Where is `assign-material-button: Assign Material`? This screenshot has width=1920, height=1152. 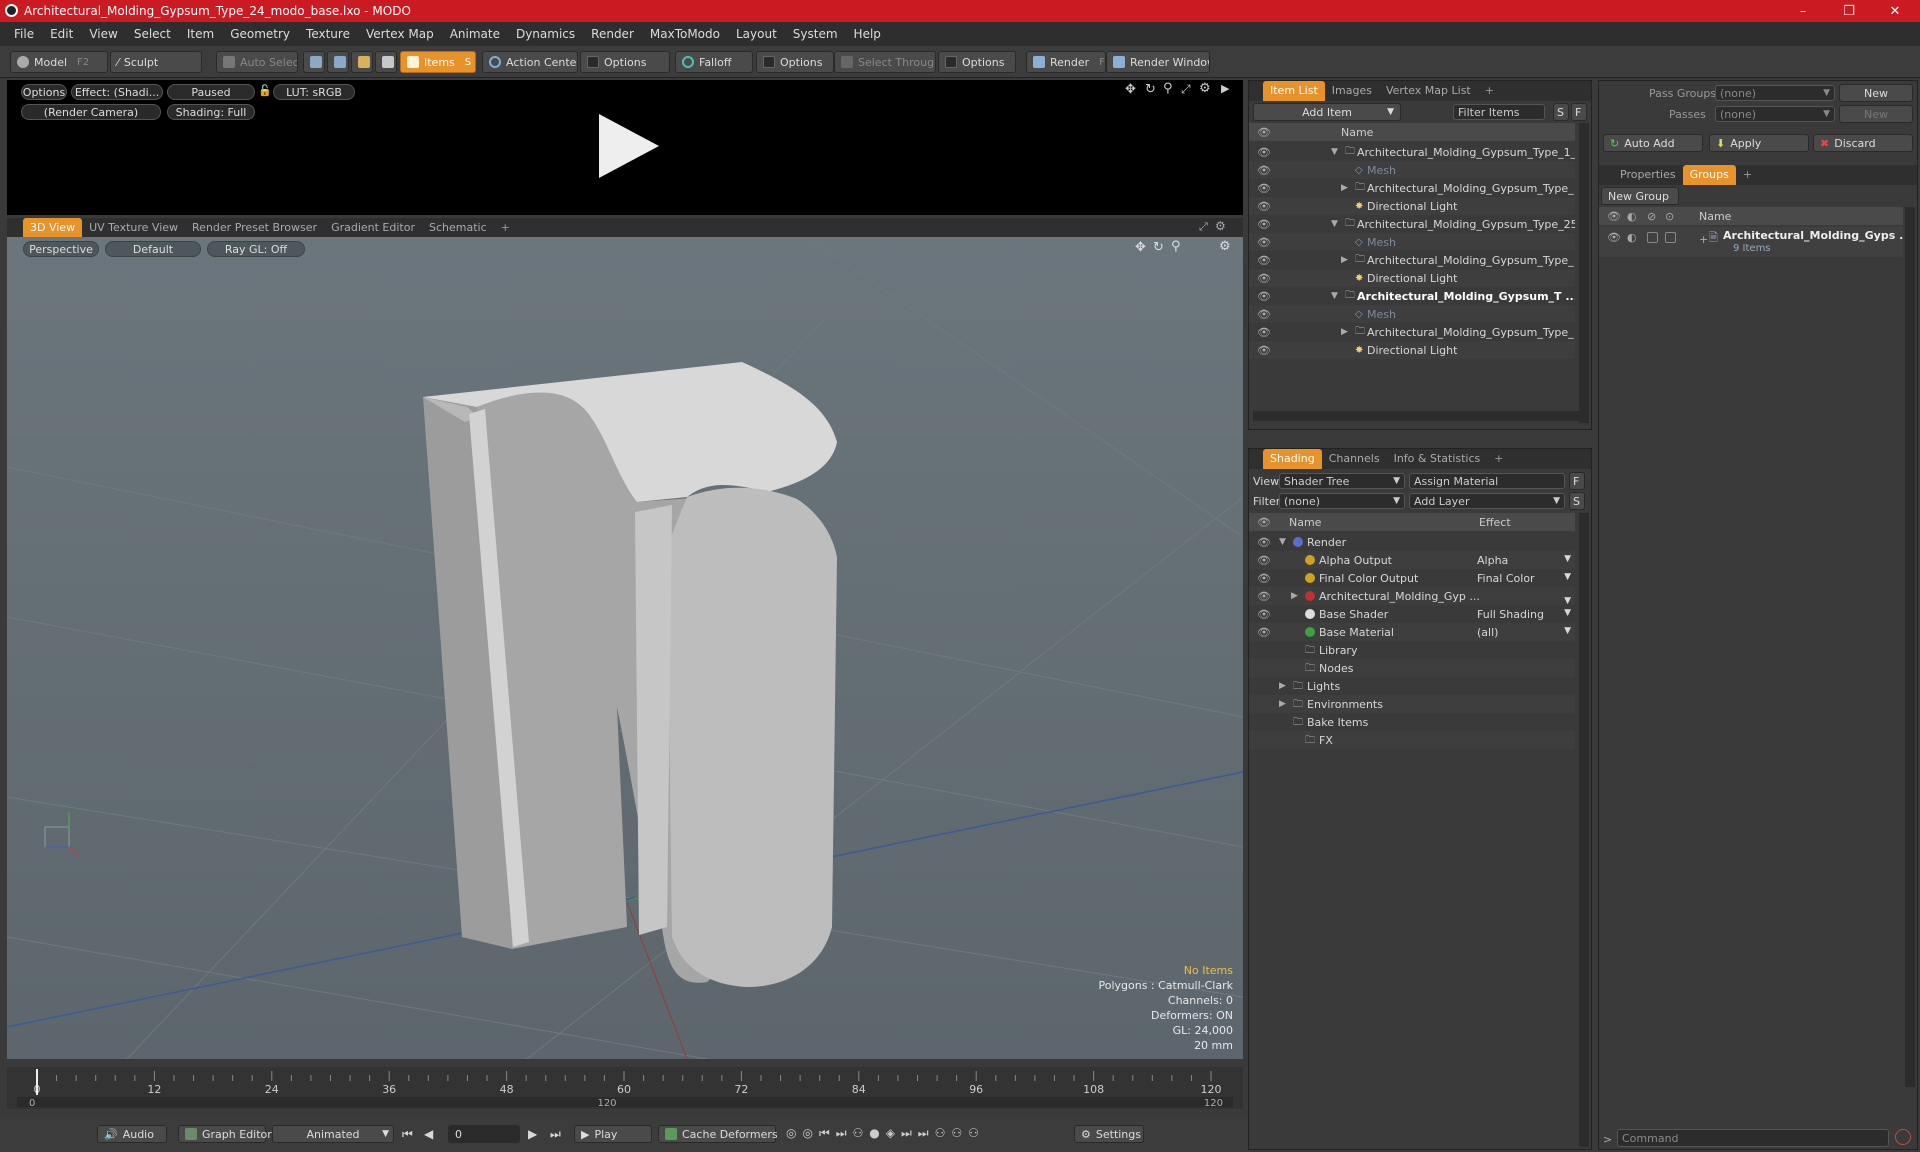 assign-material-button: Assign Material is located at coordinates (1487, 481).